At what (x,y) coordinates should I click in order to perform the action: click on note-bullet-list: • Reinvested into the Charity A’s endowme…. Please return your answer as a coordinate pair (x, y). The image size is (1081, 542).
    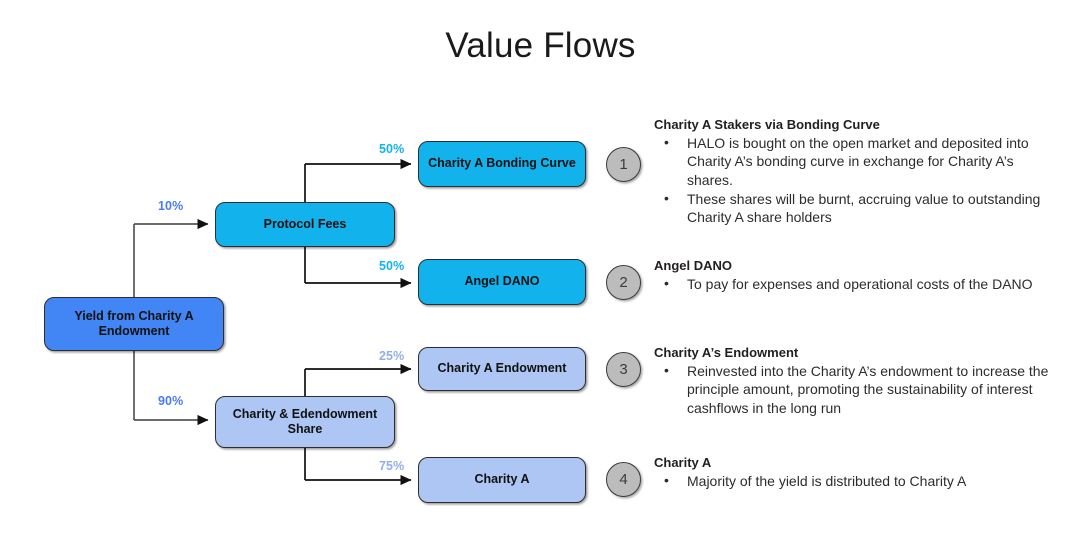
    Looking at the image, I should click on (854, 389).